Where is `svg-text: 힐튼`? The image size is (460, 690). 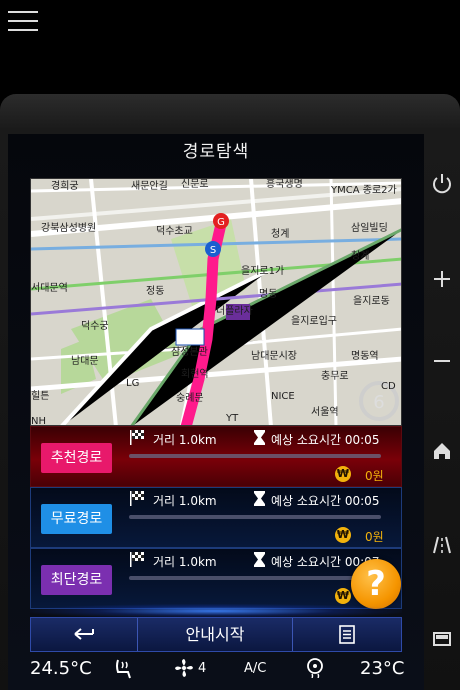
svg-text: 힐튼 is located at coordinates (40, 395).